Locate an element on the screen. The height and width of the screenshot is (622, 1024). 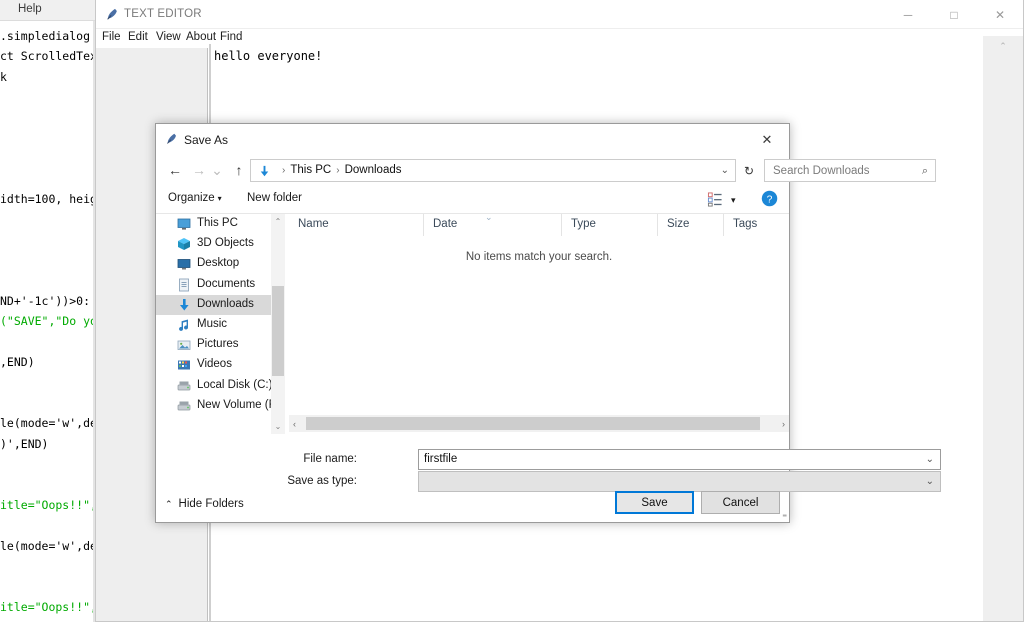
column-header-tags: Tags is located at coordinates (756, 225).